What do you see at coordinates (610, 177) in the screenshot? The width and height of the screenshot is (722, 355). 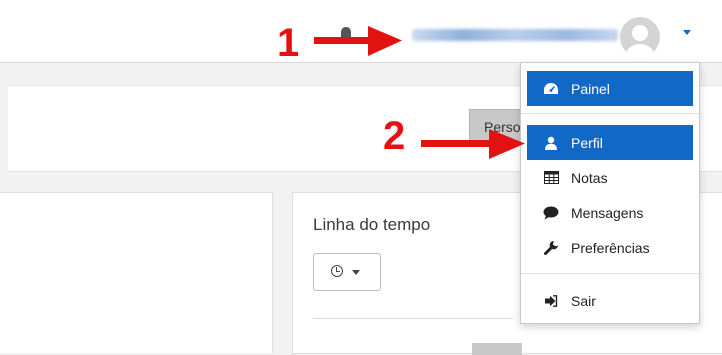 I see `menu-item-notas: Notas` at bounding box center [610, 177].